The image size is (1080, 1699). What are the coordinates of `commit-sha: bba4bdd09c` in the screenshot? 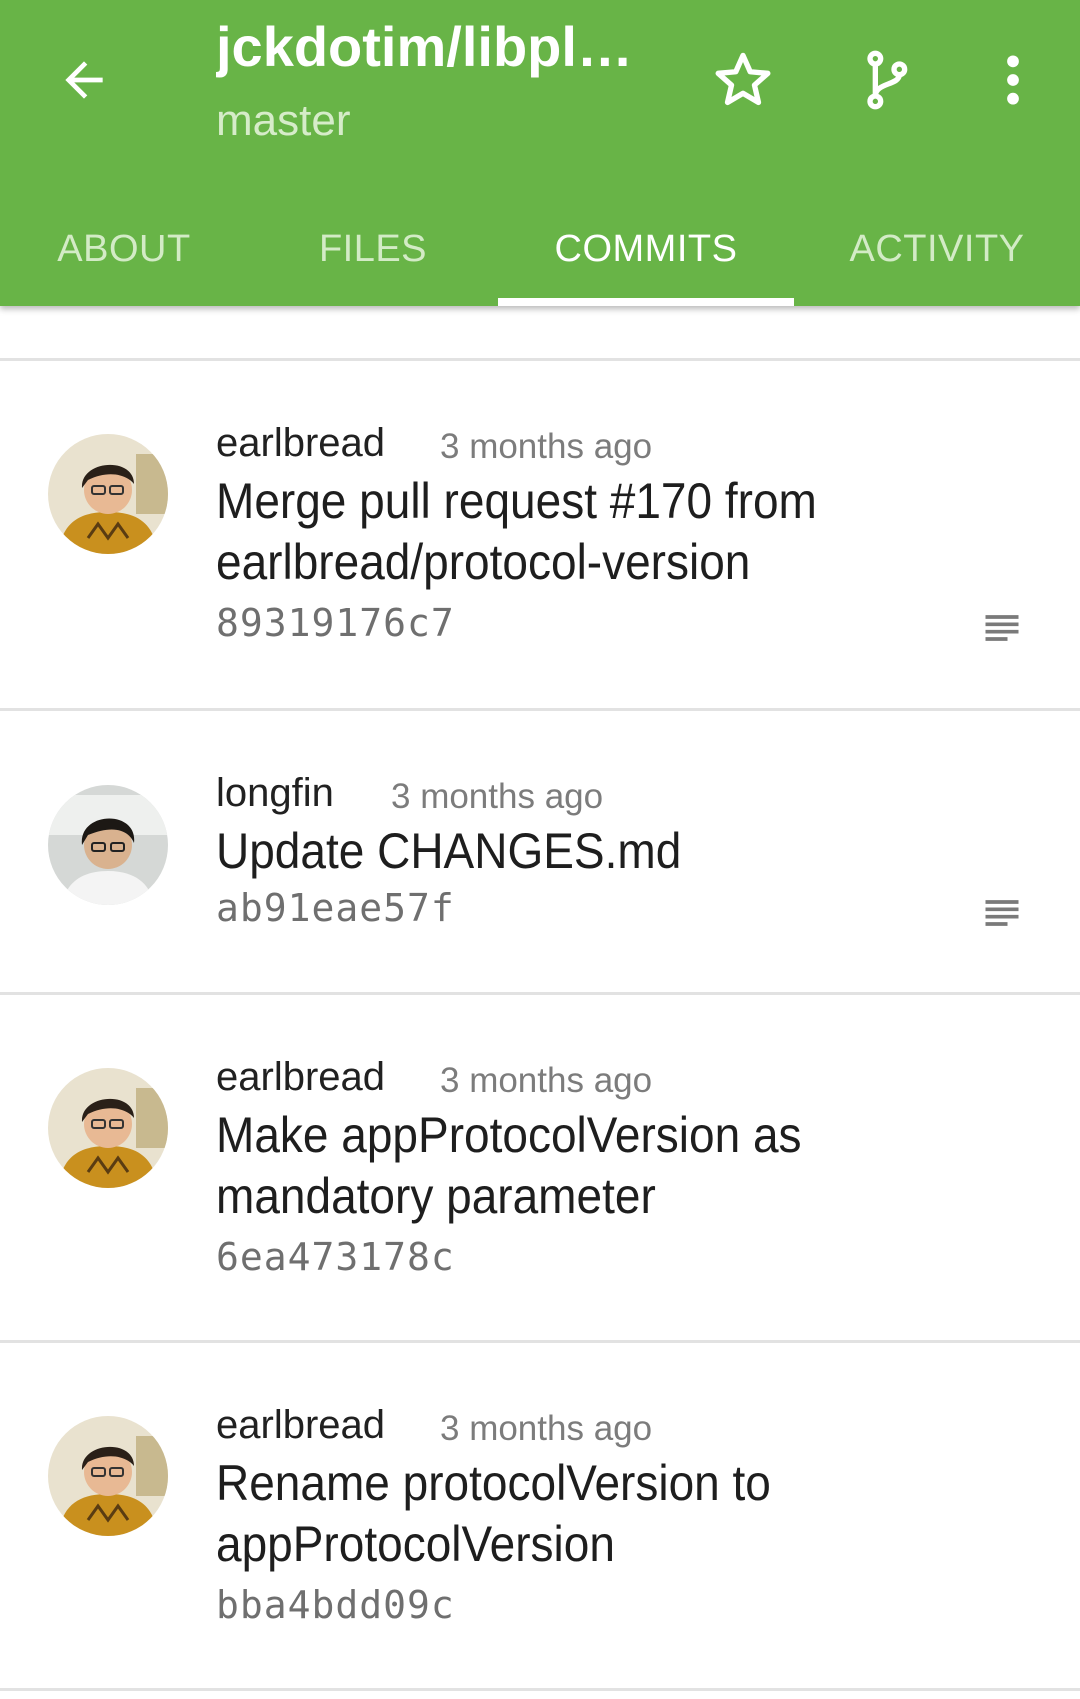 It's located at (335, 1605).